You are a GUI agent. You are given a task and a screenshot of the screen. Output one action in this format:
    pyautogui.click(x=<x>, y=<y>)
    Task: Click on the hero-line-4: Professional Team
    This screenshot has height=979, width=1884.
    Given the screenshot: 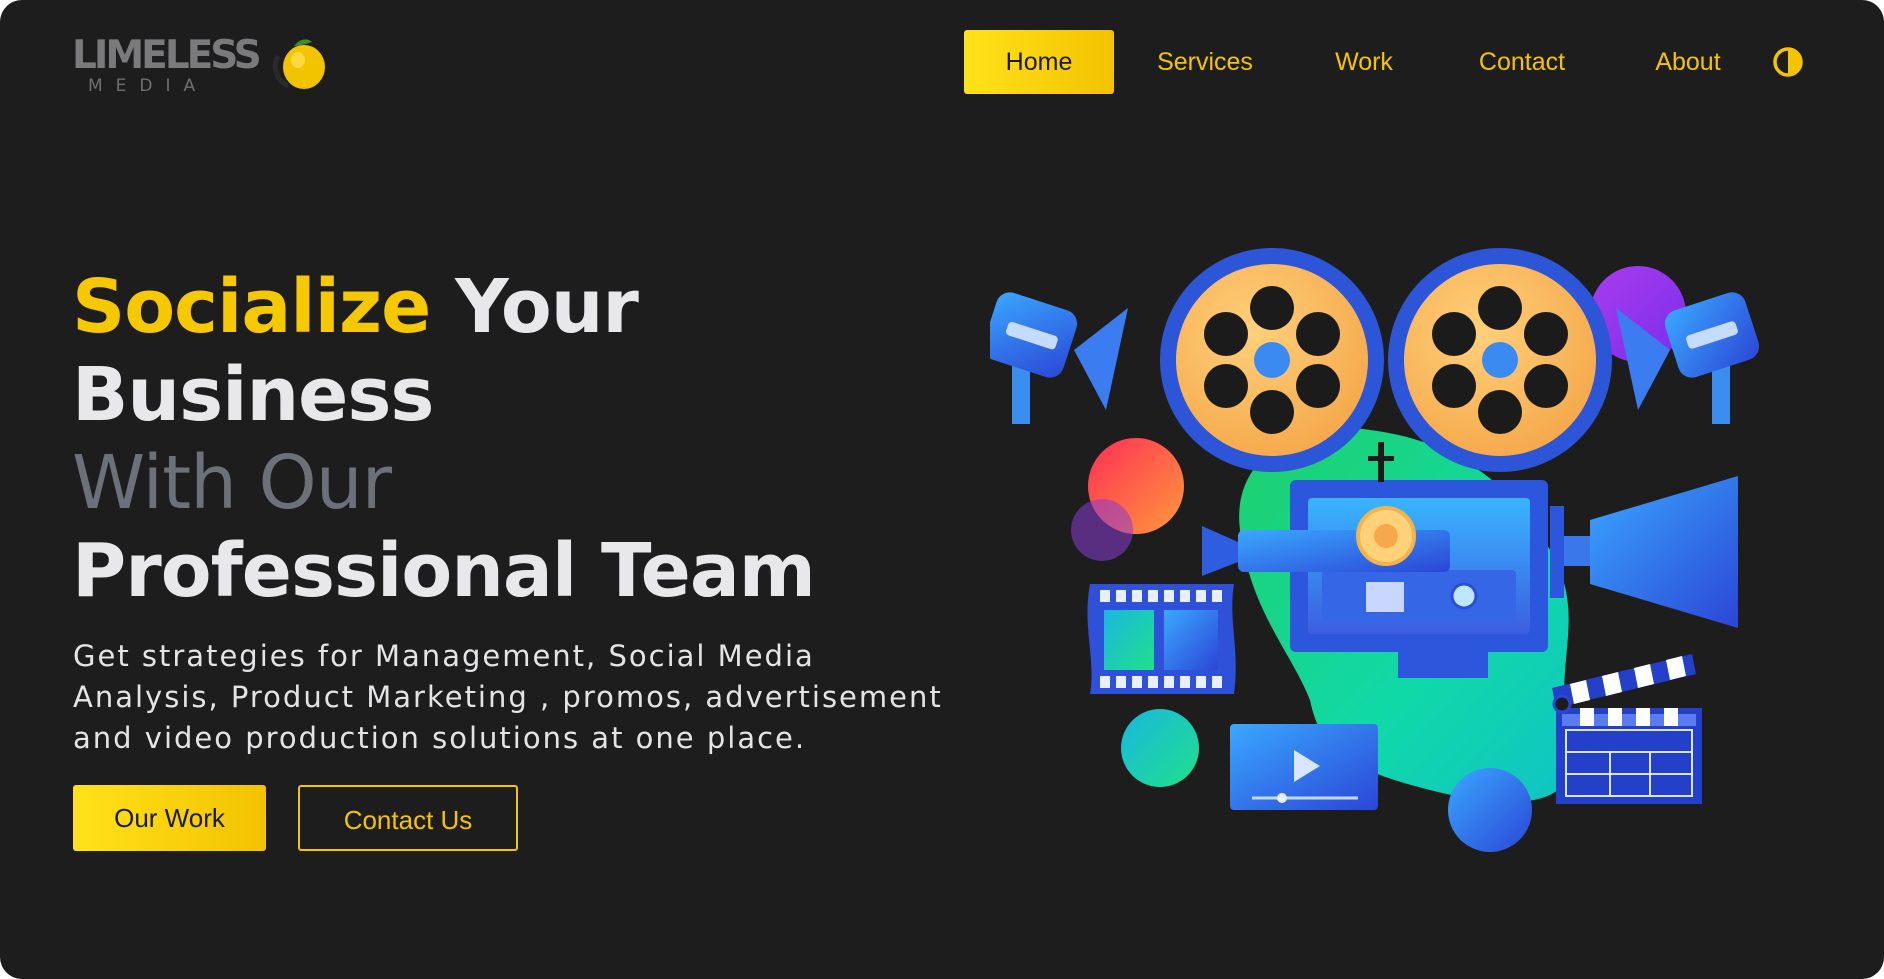 What is the action you would take?
    pyautogui.click(x=444, y=571)
    